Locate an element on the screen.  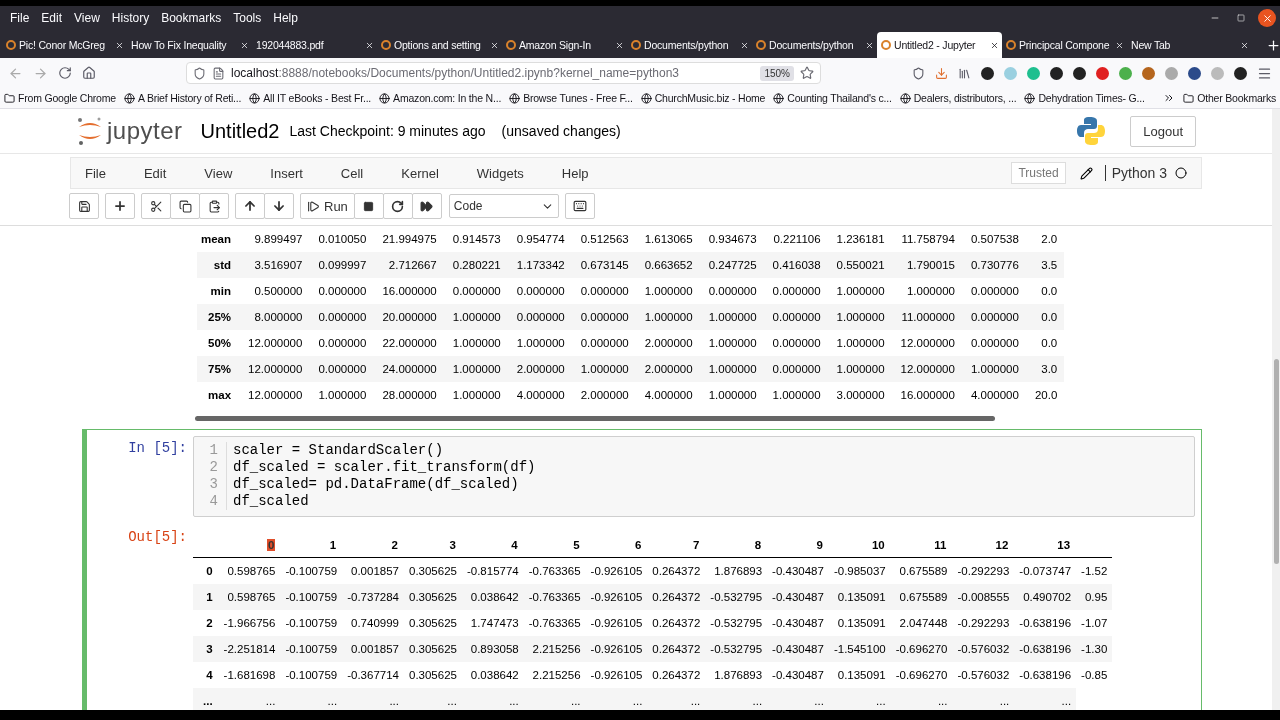
home-icon is located at coordinates (89, 73).